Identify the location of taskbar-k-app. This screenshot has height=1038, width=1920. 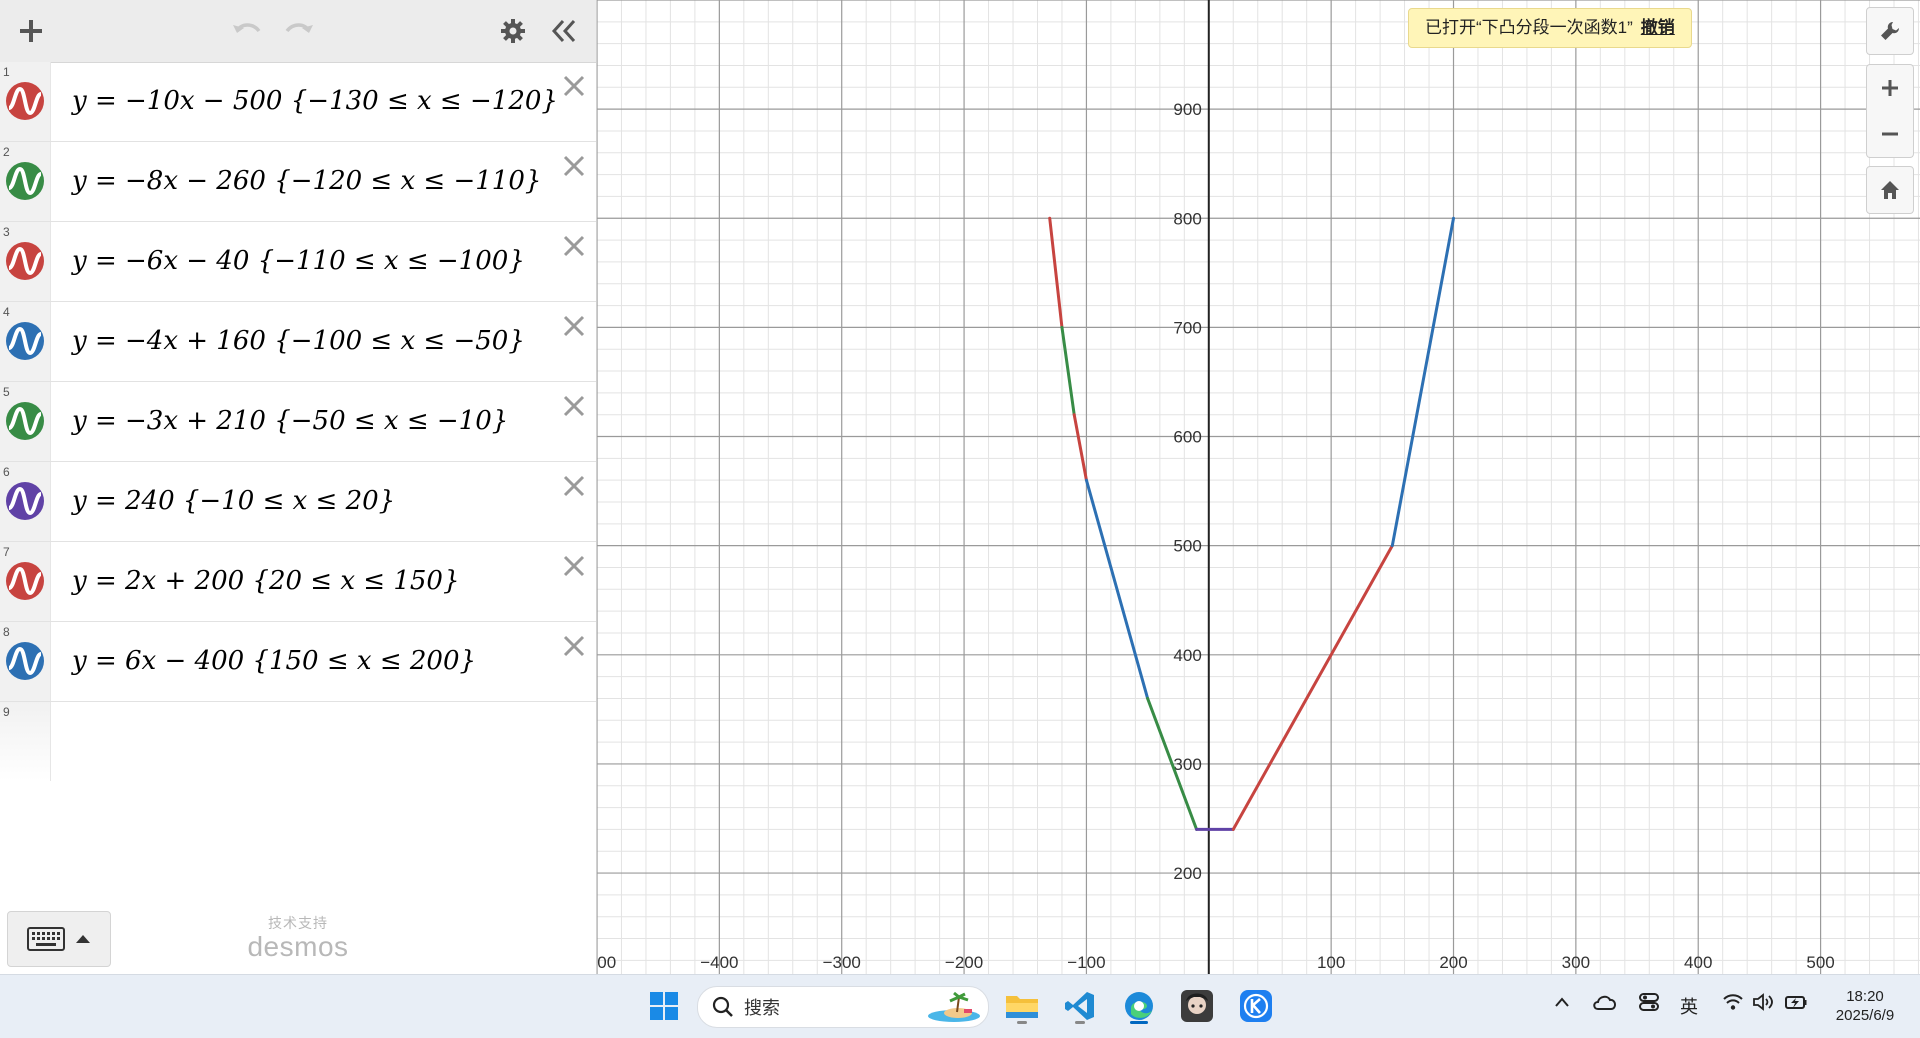
(1256, 1006).